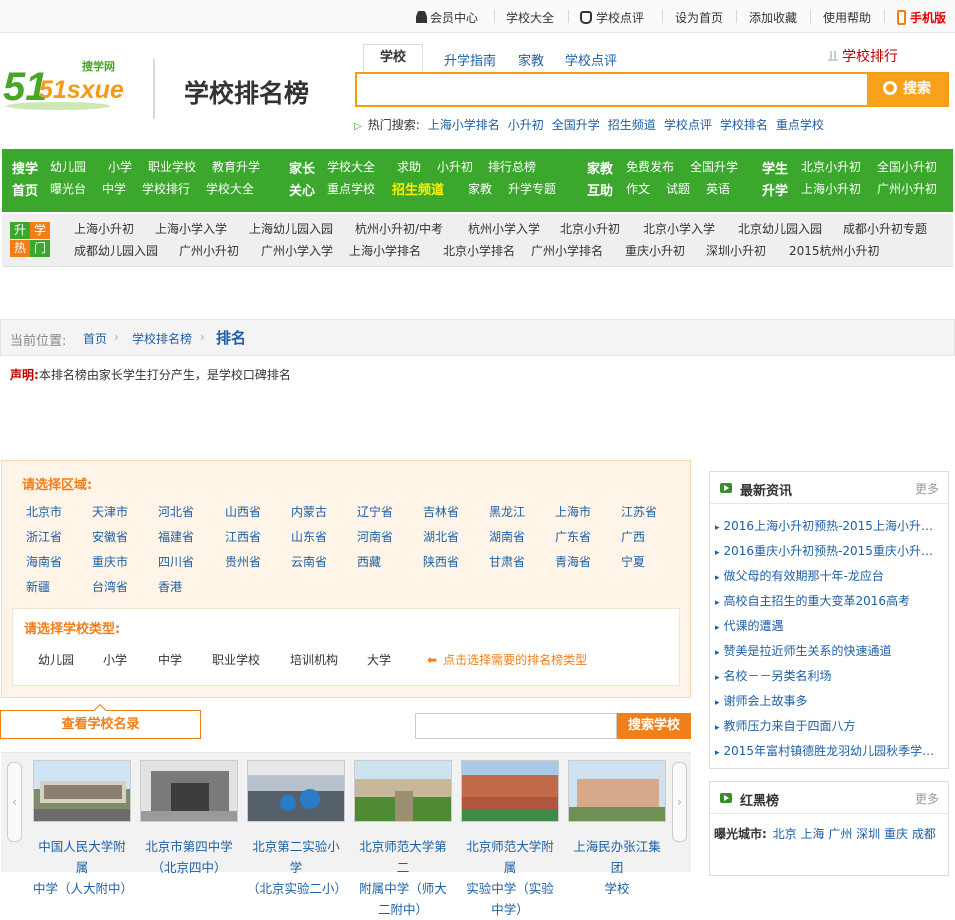 The image size is (955, 920). What do you see at coordinates (591, 59) in the screenshot?
I see `tab-school-review: 学校点评` at bounding box center [591, 59].